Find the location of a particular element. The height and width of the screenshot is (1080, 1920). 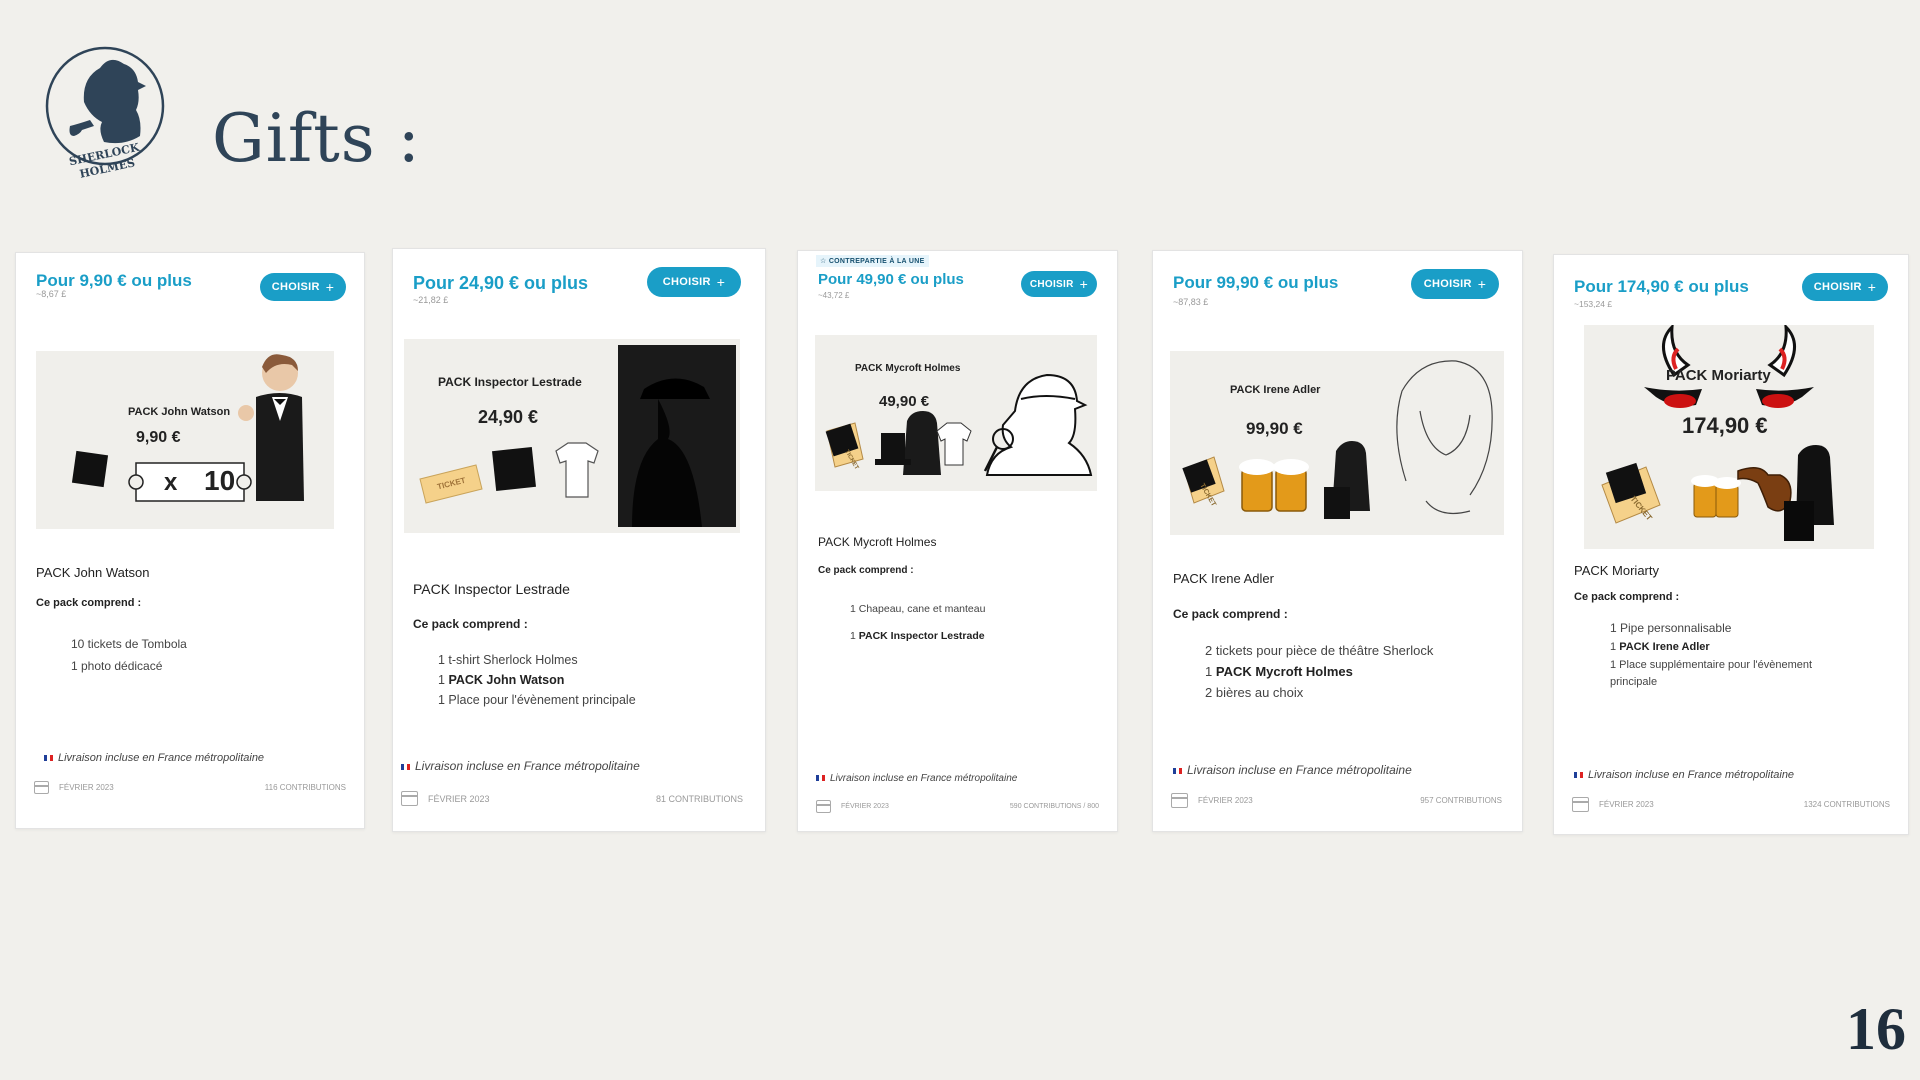

approx-price: ~87,83 £ is located at coordinates (1191, 302).